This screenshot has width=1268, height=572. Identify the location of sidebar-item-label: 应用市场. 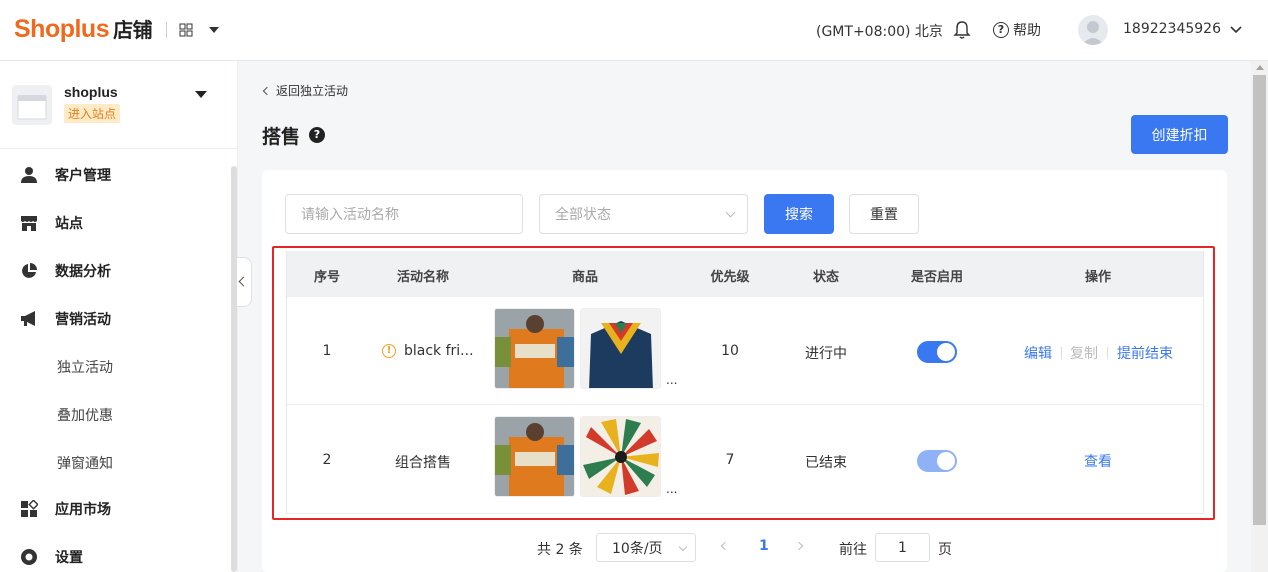
(83, 510).